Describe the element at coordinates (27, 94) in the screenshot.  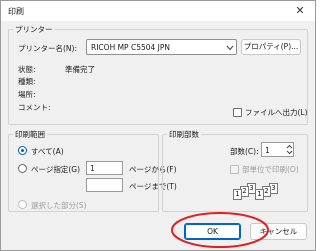
I see `location-label: 場所:` at that location.